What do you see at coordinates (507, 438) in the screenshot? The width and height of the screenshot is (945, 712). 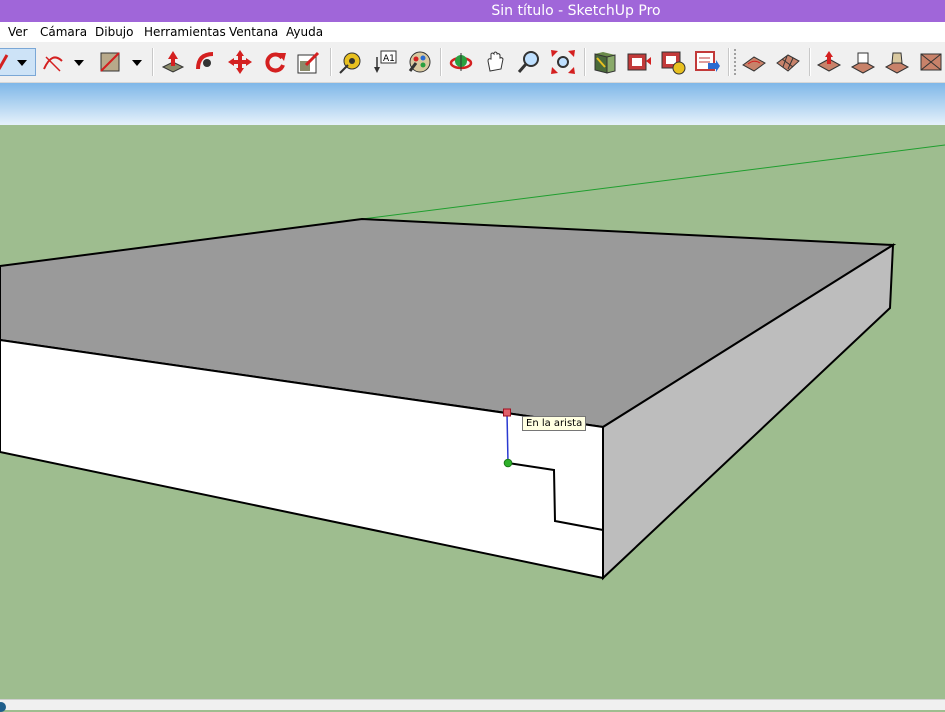 I see `drawing-line` at bounding box center [507, 438].